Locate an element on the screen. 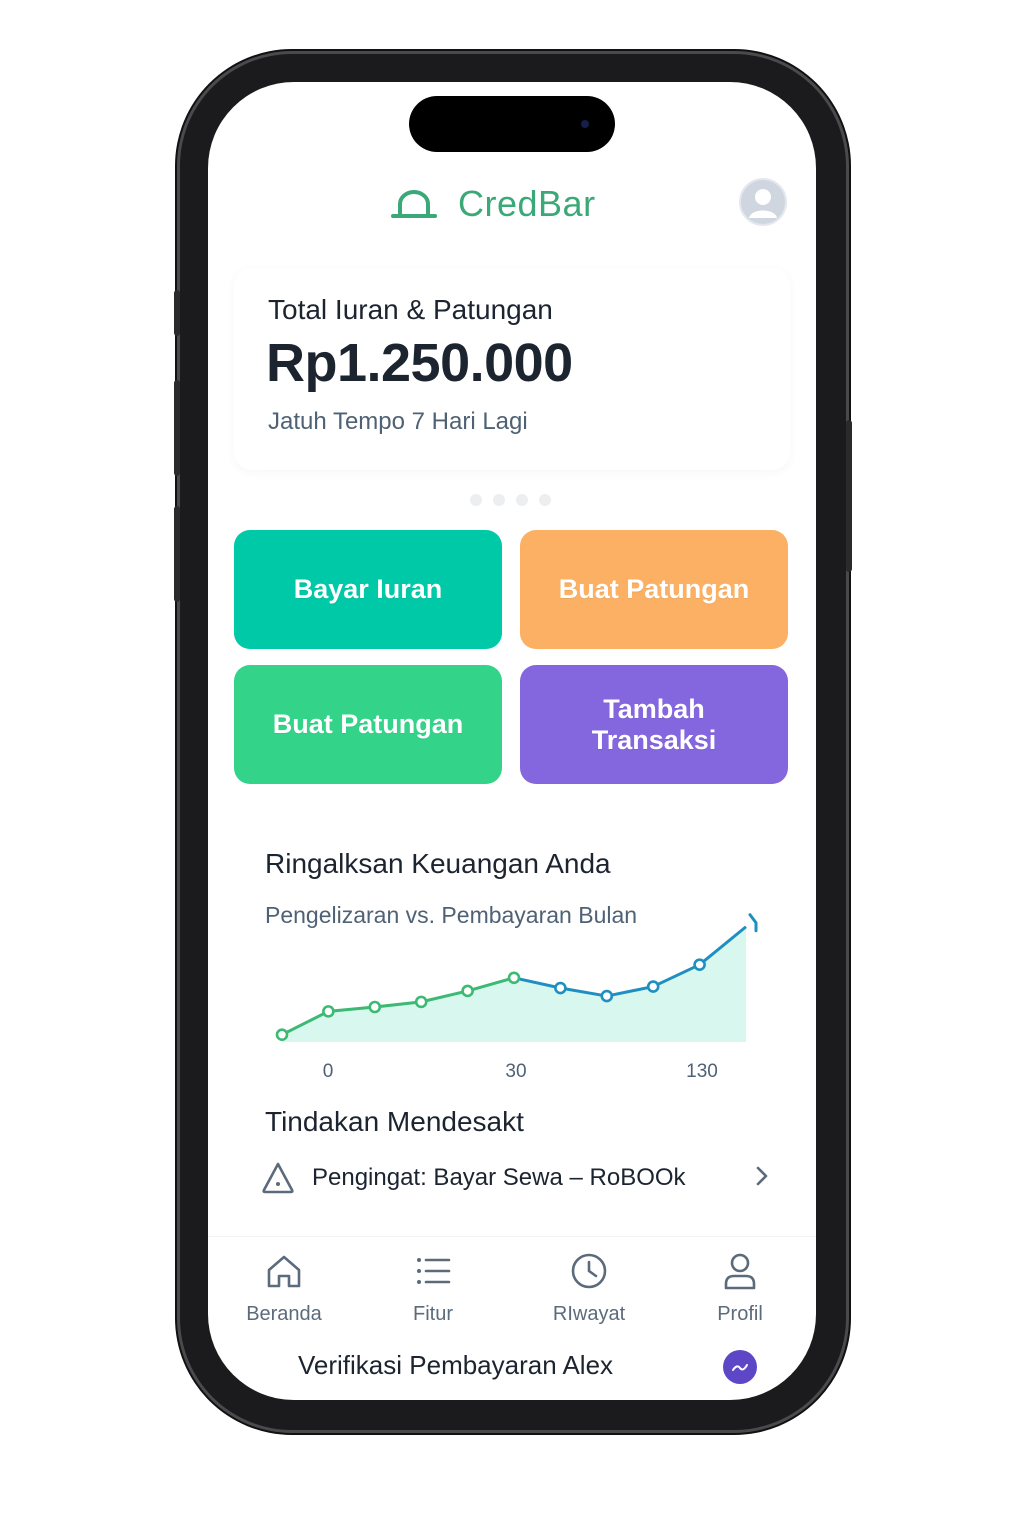  nav-label: Beranda is located at coordinates (284, 1314).